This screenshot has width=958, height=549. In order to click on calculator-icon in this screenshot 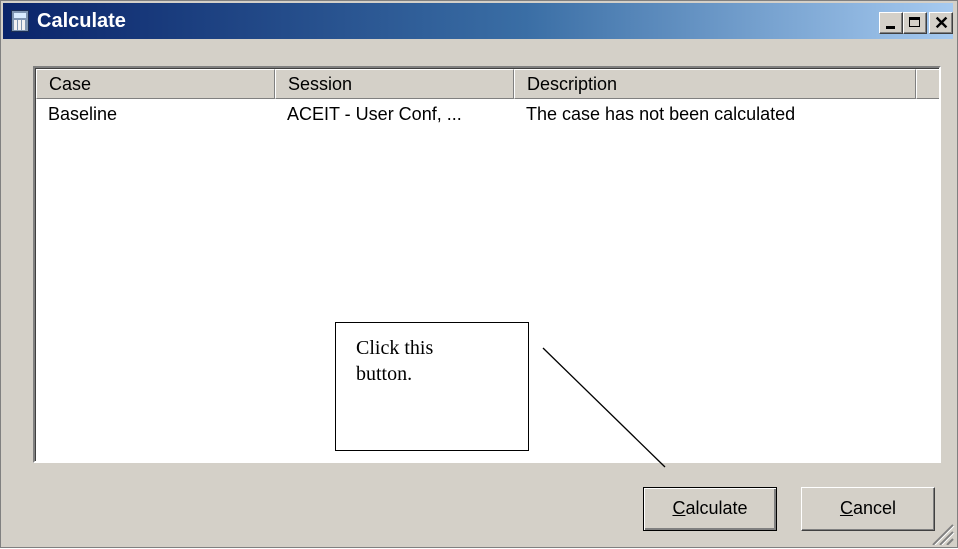, I will do `click(20, 21)`.